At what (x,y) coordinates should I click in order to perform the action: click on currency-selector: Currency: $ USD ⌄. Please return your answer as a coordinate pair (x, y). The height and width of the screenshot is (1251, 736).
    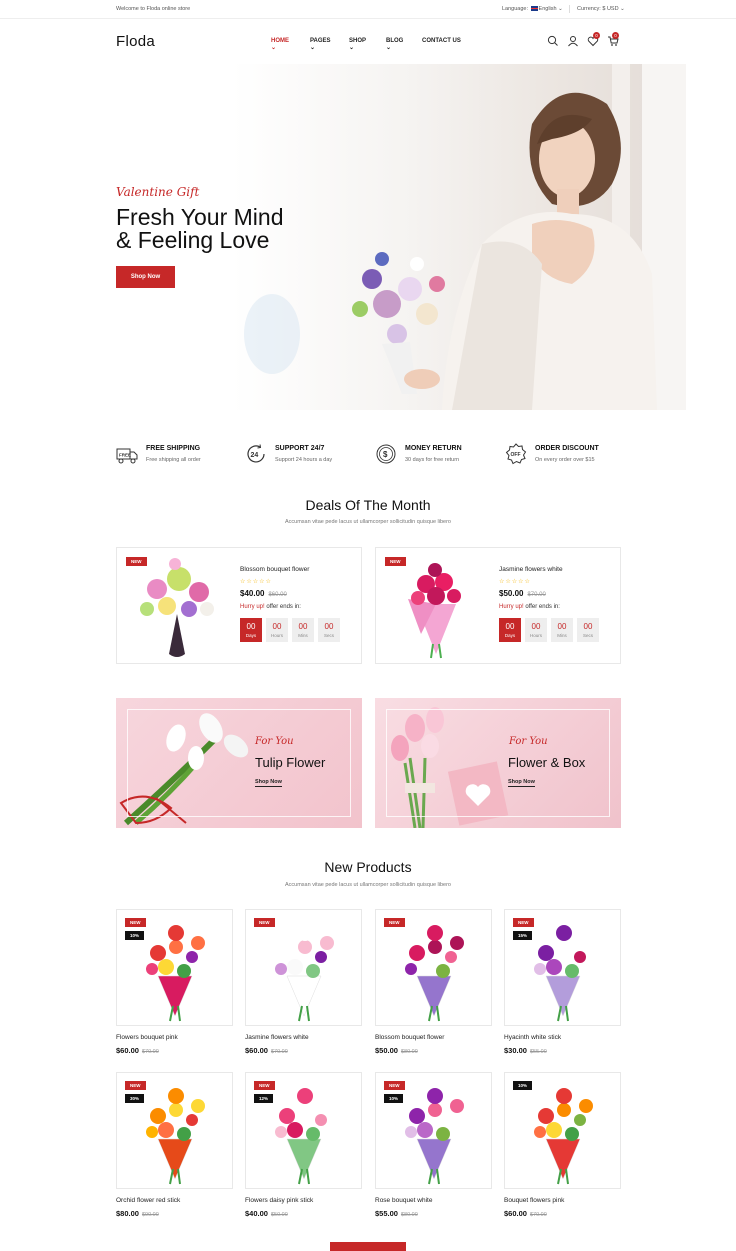
    Looking at the image, I should click on (601, 9).